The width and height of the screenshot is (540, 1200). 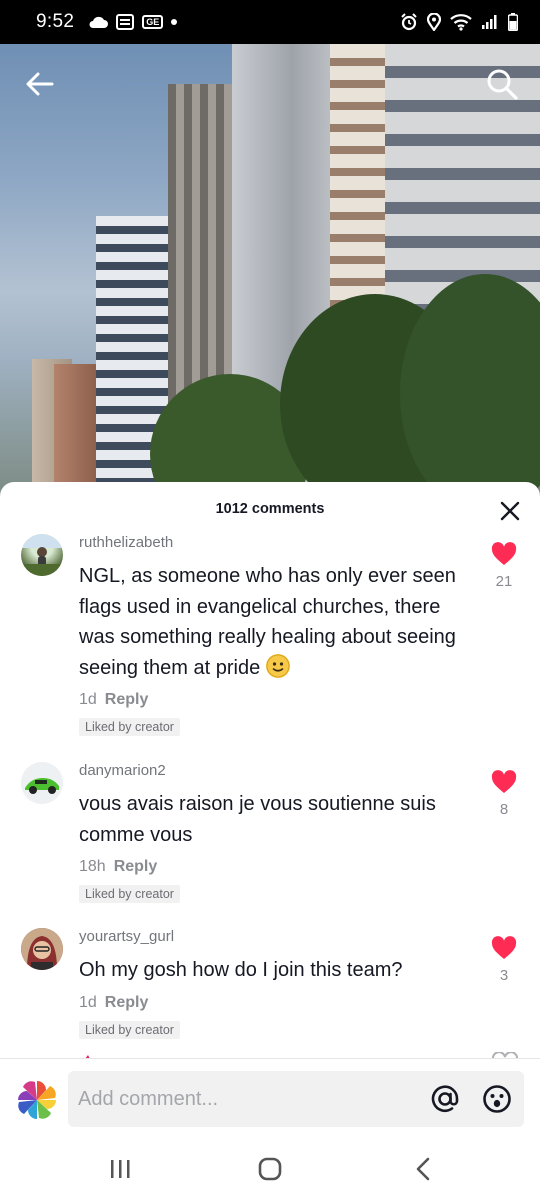 I want to click on ge-app-icon: GE, so click(x=153, y=22).